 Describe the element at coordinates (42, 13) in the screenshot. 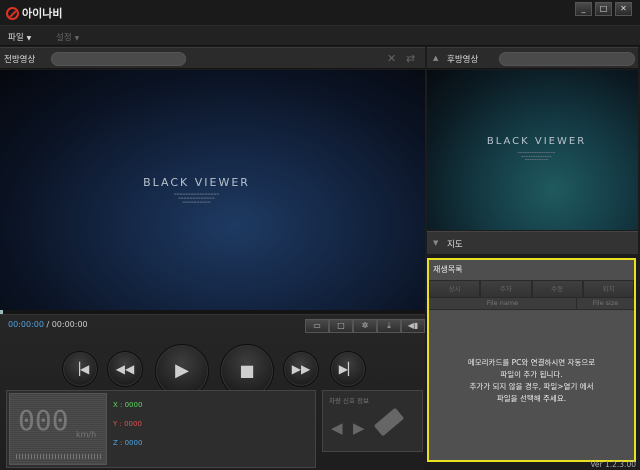

I see `app-title: 아이나비` at that location.